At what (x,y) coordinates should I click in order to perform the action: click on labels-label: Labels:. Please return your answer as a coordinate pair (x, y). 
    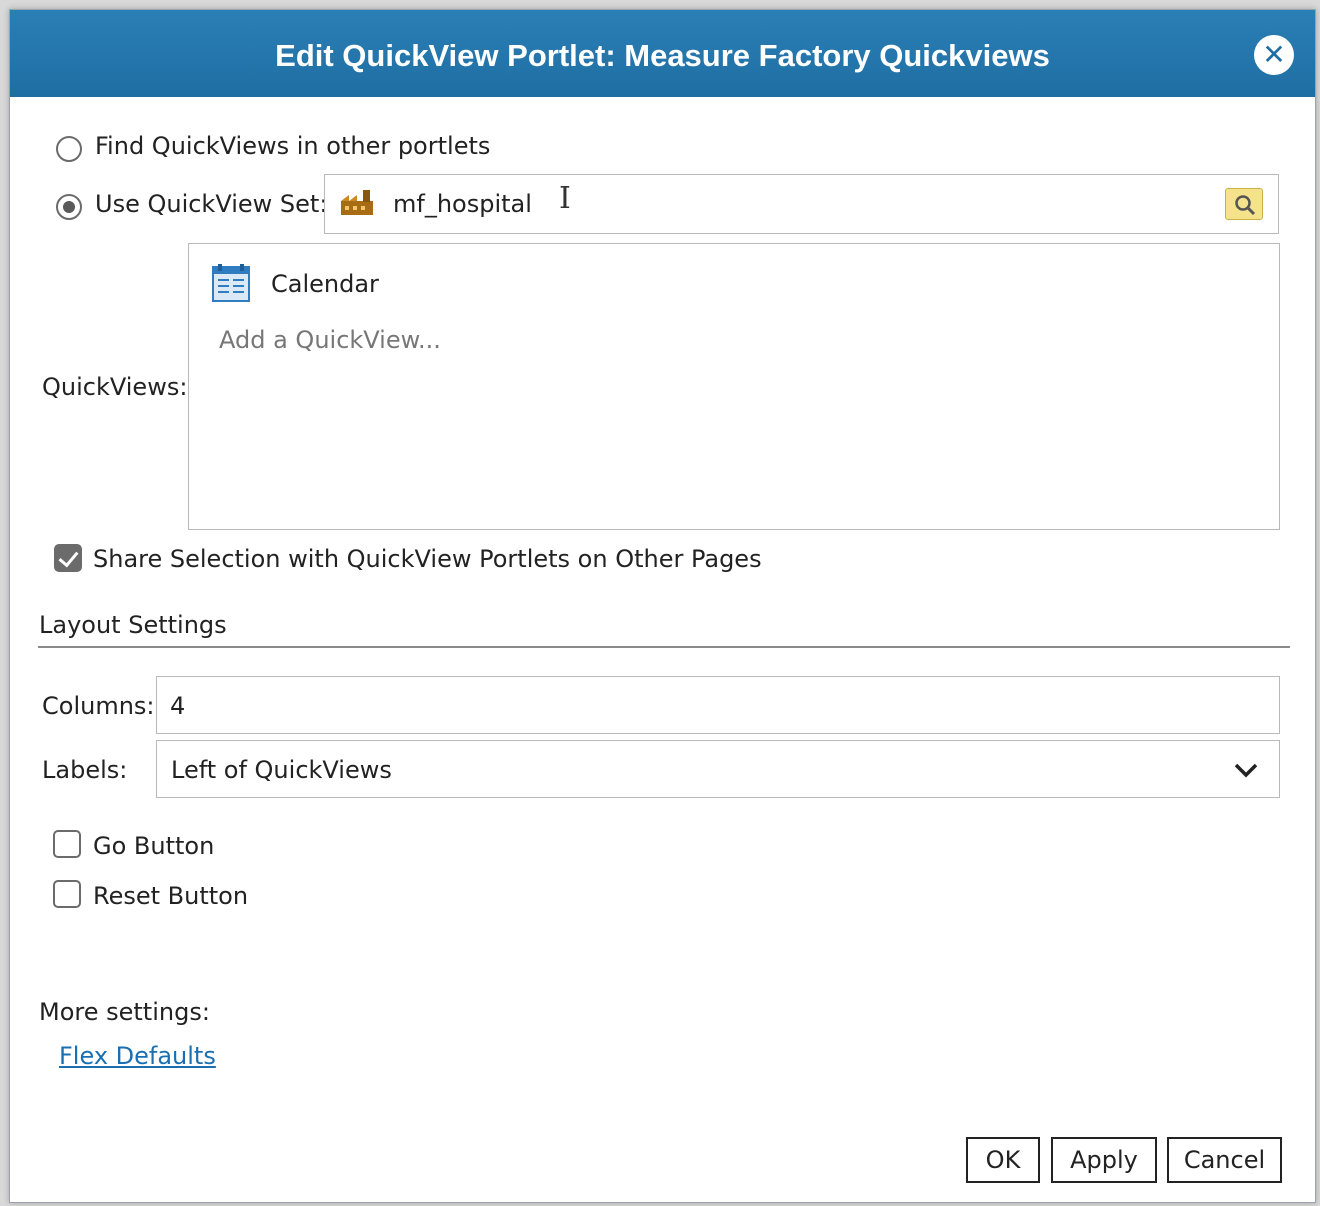
    Looking at the image, I should click on (85, 770).